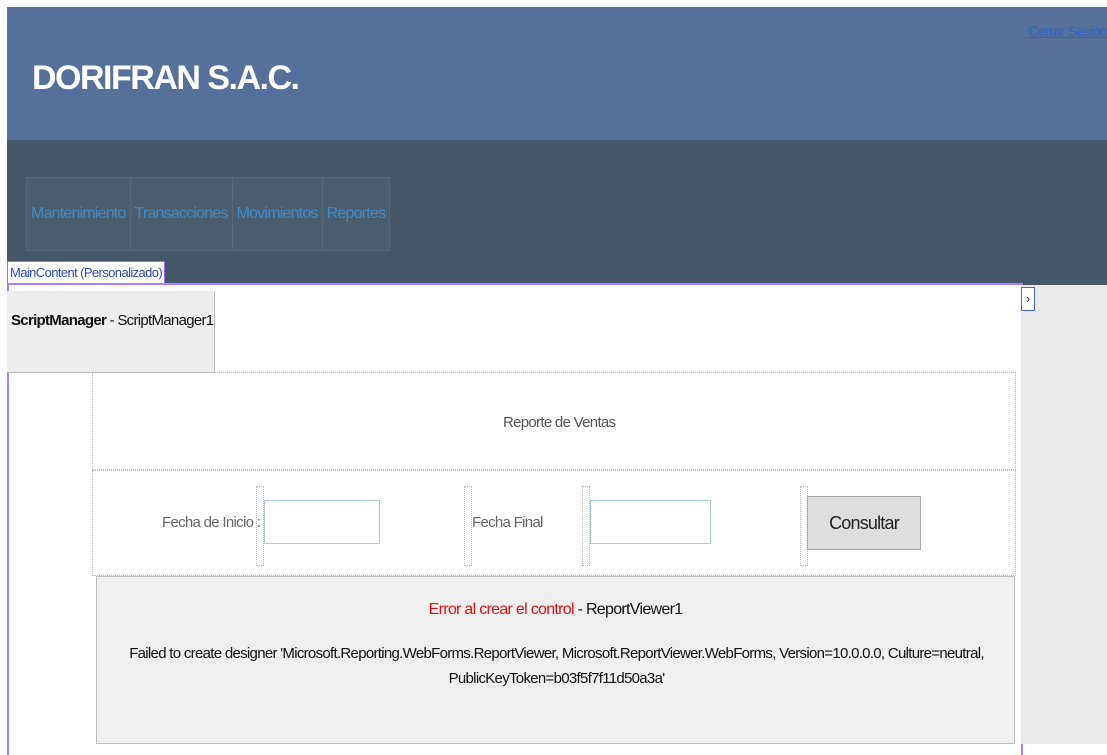 The width and height of the screenshot is (1107, 755). What do you see at coordinates (356, 214) in the screenshot?
I see `nav-item-reportes: Reportes` at bounding box center [356, 214].